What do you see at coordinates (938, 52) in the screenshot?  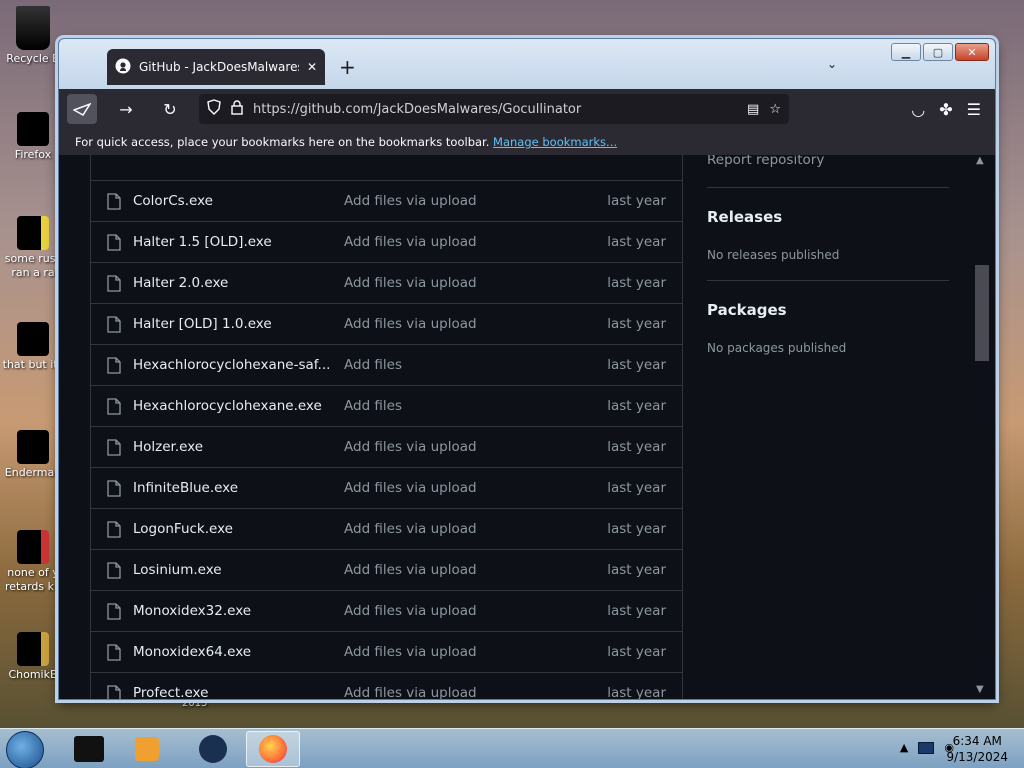 I see `maximize-button: ▢` at bounding box center [938, 52].